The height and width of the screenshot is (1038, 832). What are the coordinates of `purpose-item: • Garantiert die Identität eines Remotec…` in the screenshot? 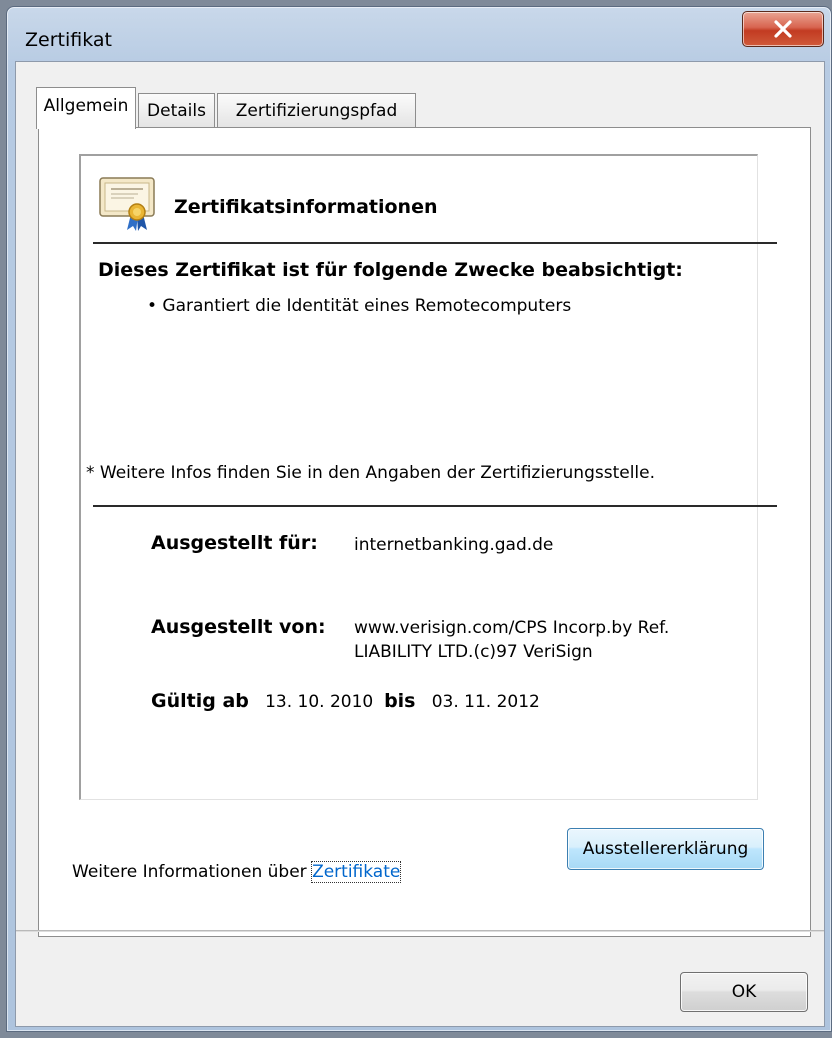 It's located at (359, 306).